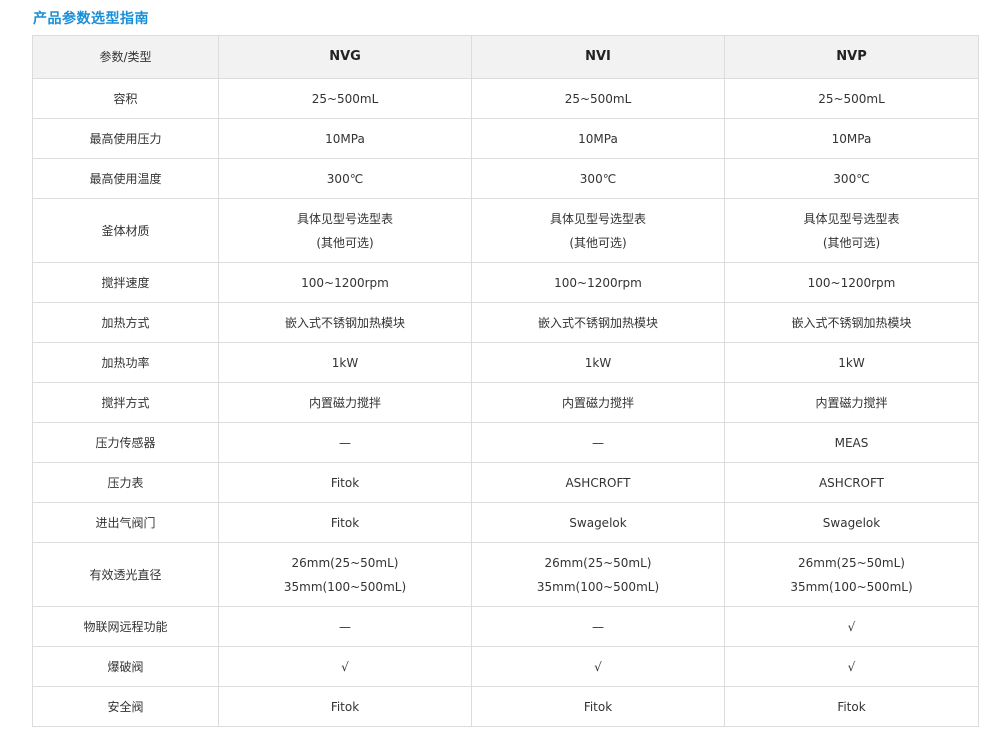 The image size is (1004, 744). Describe the element at coordinates (345, 574) in the screenshot. I see `cell-nvg: 26mm(25~50mL) 35mm(100~500mL)` at that location.